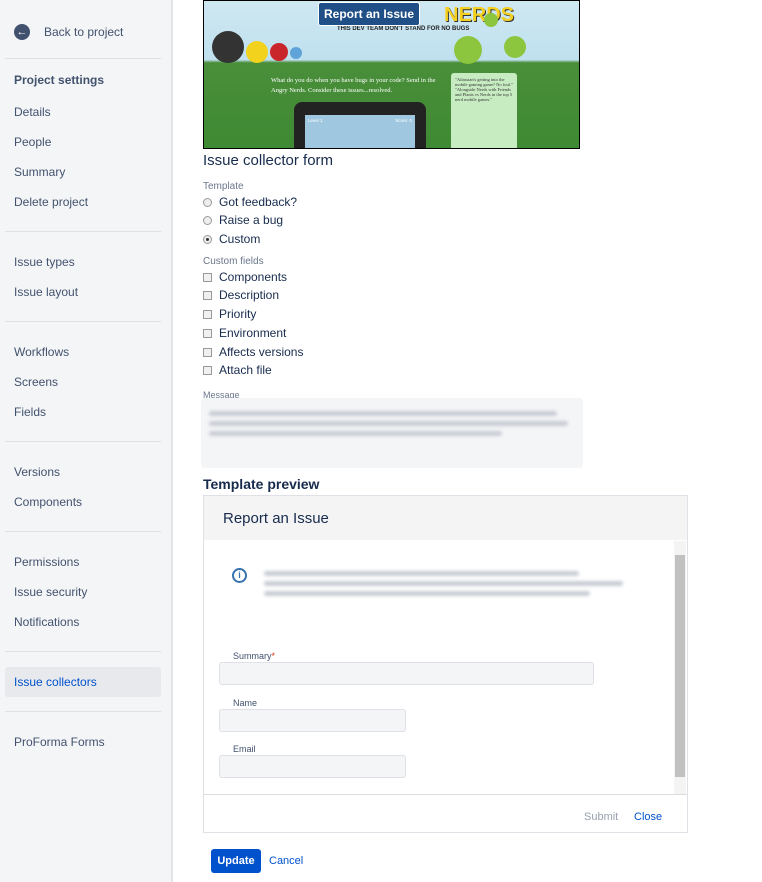  Describe the element at coordinates (254, 656) in the screenshot. I see `summary-label: Summary*` at that location.